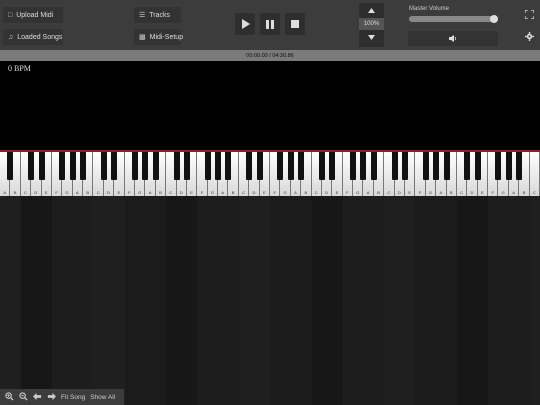  Describe the element at coordinates (73, 397) in the screenshot. I see `fit-song-button: Fit Song` at that location.